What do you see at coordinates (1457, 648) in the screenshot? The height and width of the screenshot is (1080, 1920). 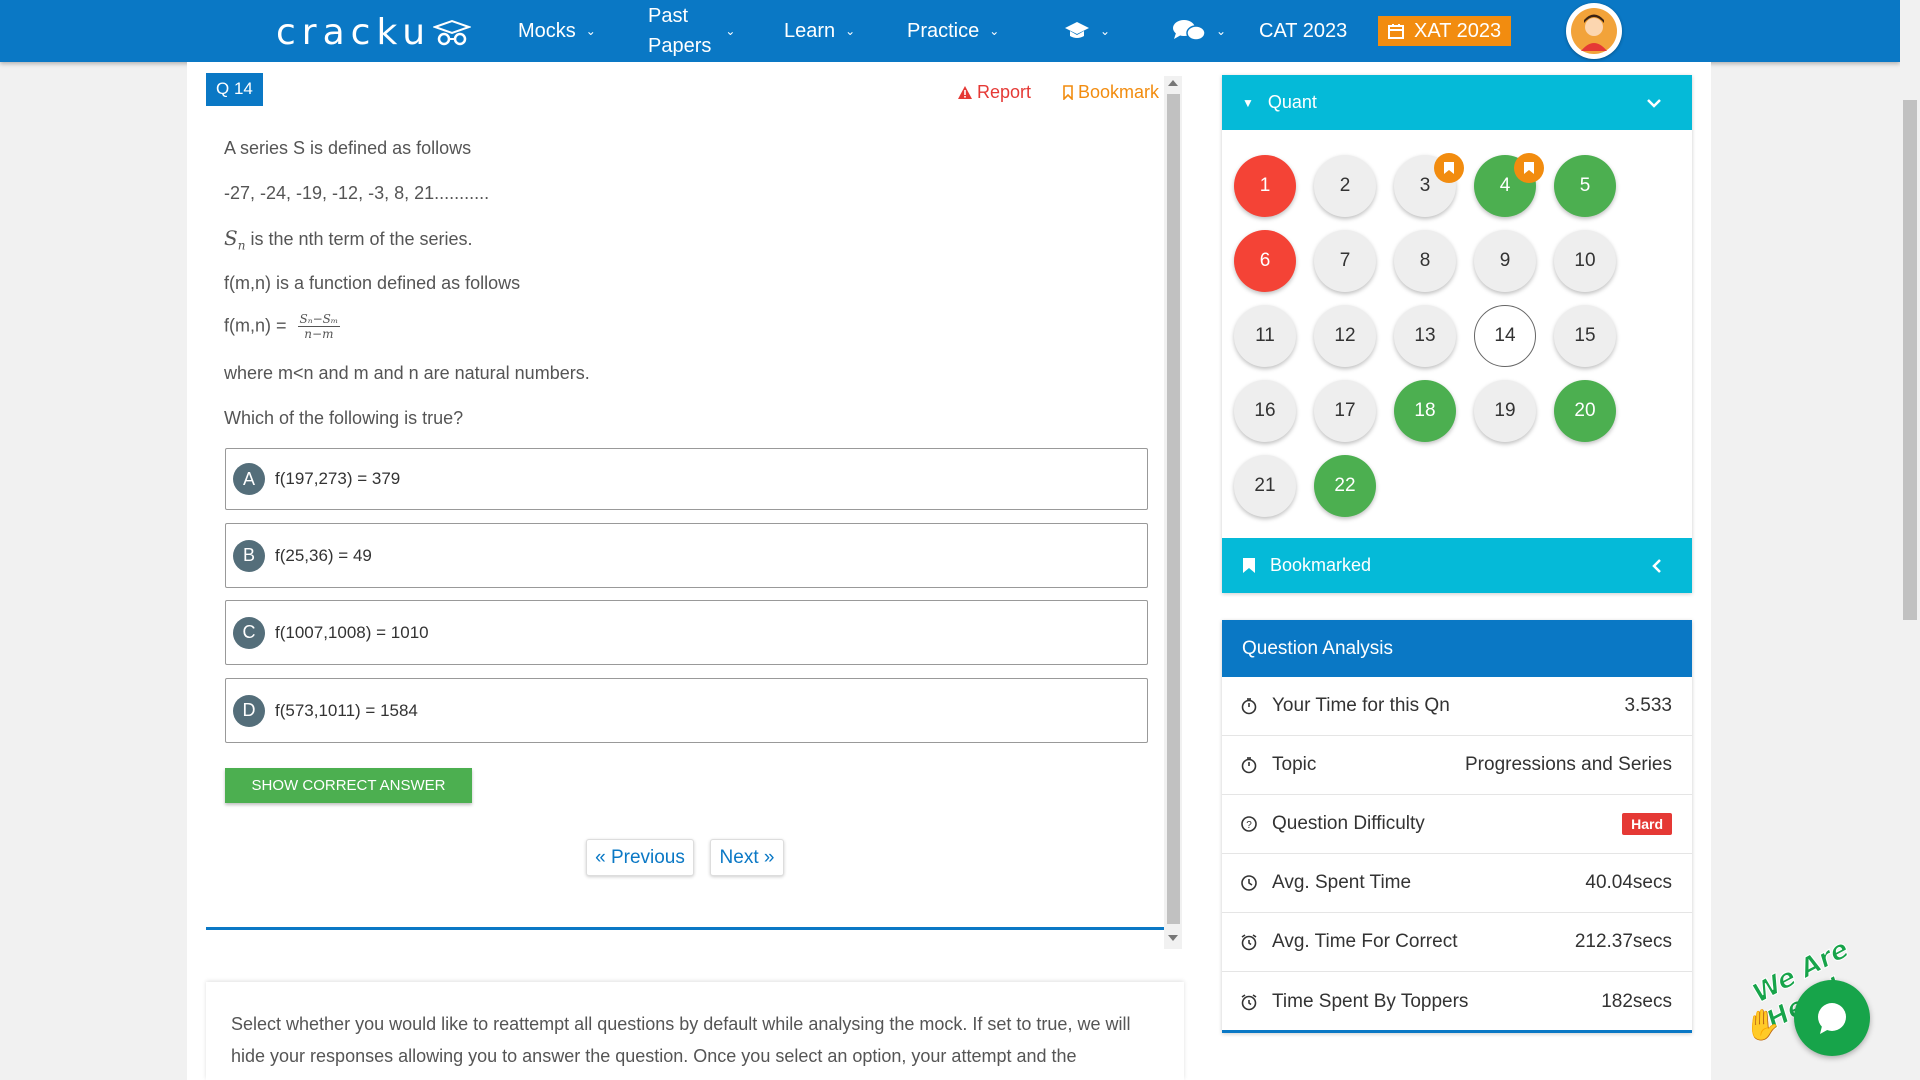 I see `question-analysis-title: Question Analysis` at bounding box center [1457, 648].